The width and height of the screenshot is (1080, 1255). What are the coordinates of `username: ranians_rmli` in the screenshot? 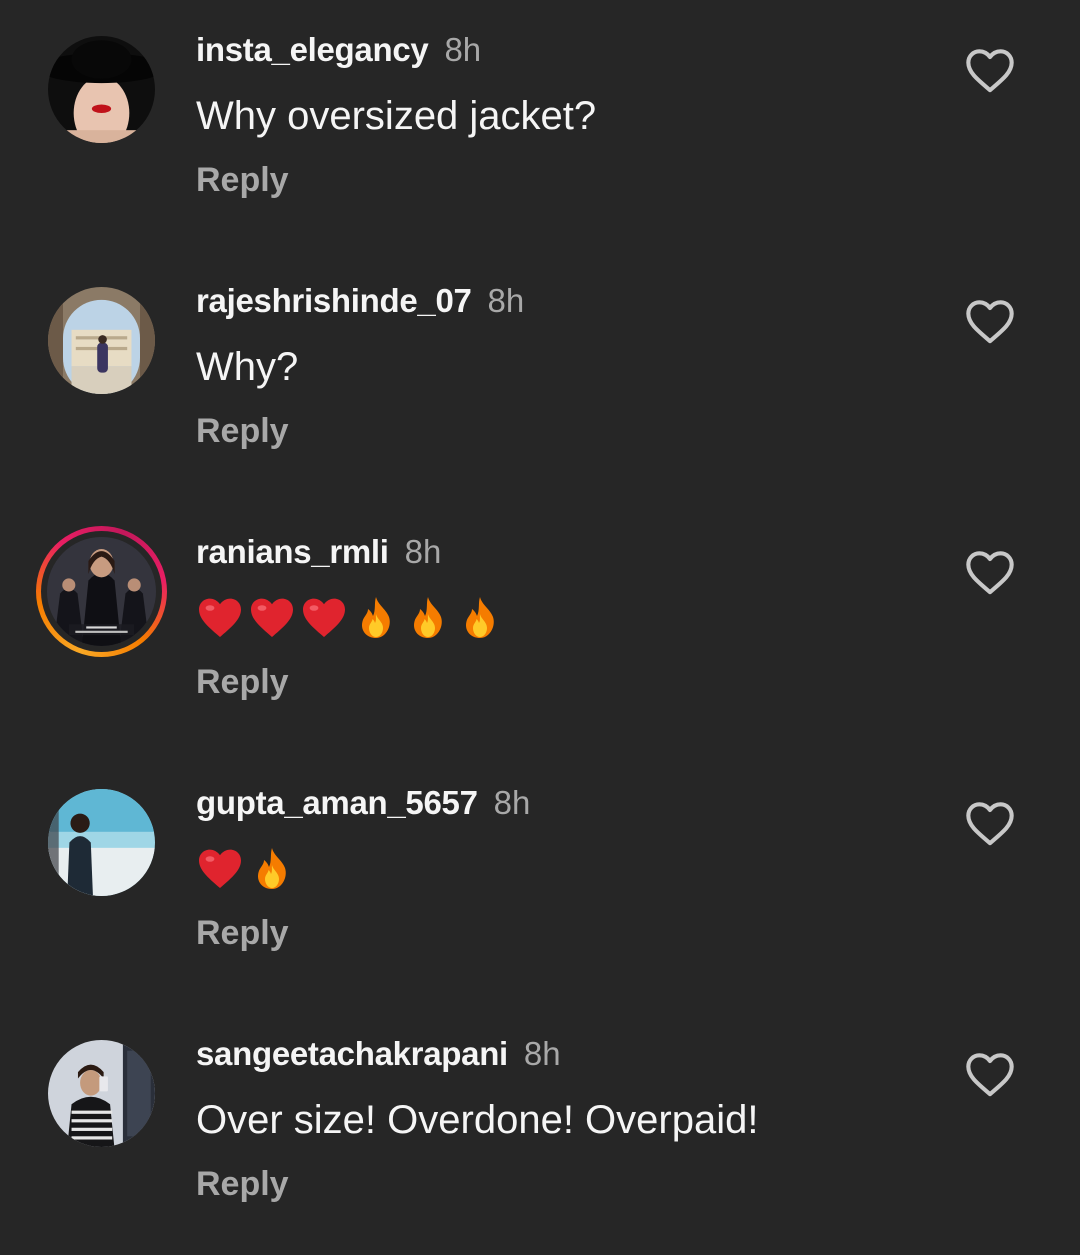 It's located at (292, 551).